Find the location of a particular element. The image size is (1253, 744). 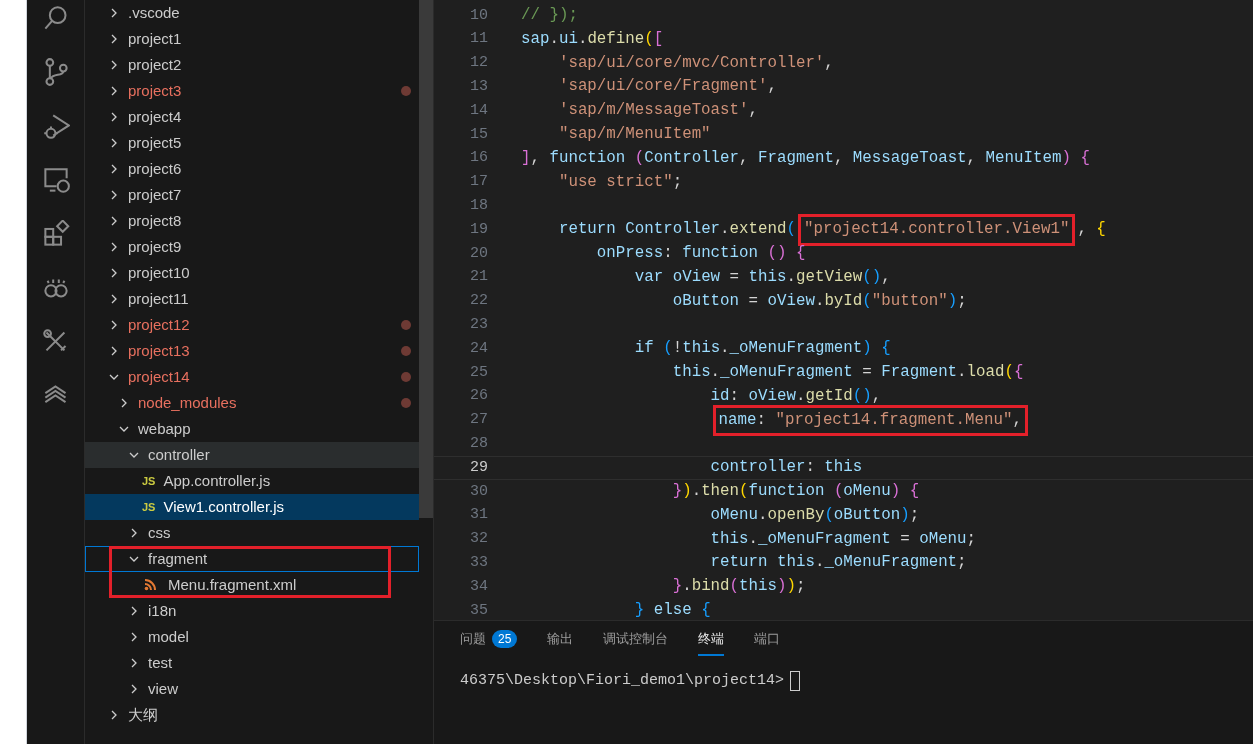

line-number: 24 is located at coordinates (478, 348).